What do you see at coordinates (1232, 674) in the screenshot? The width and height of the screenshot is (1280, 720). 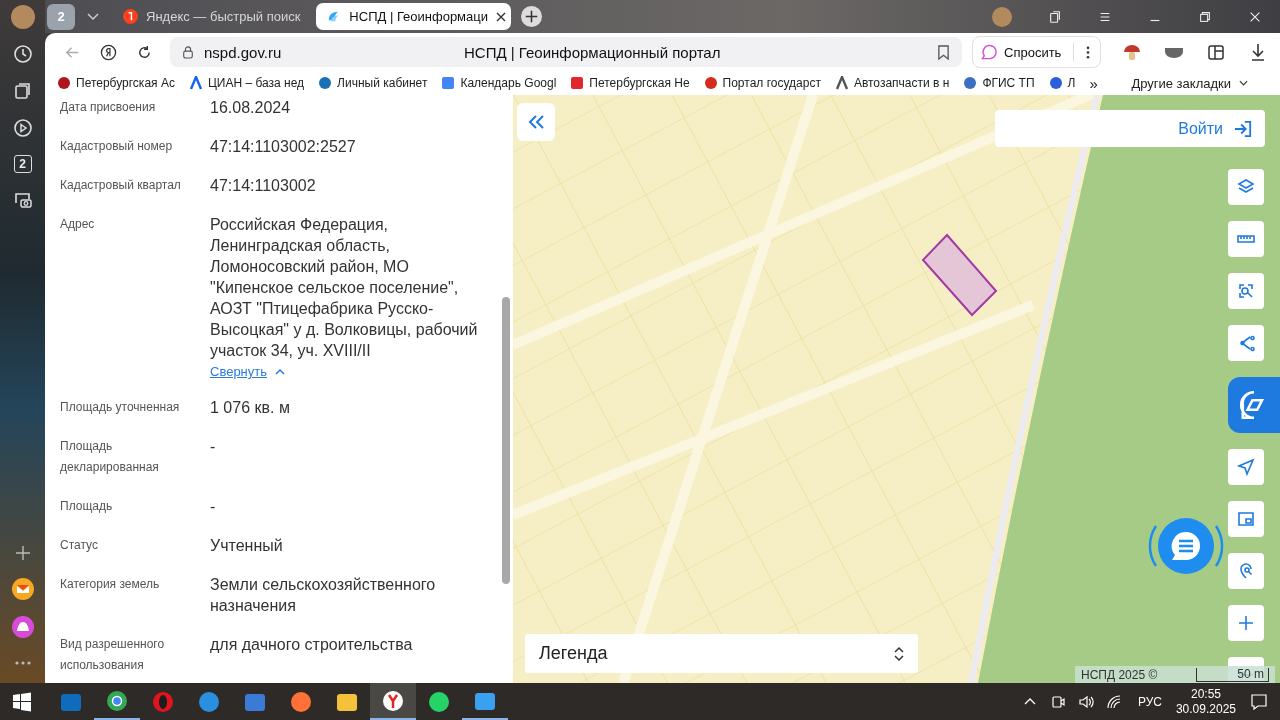 I see `scale-bar: 50 m` at bounding box center [1232, 674].